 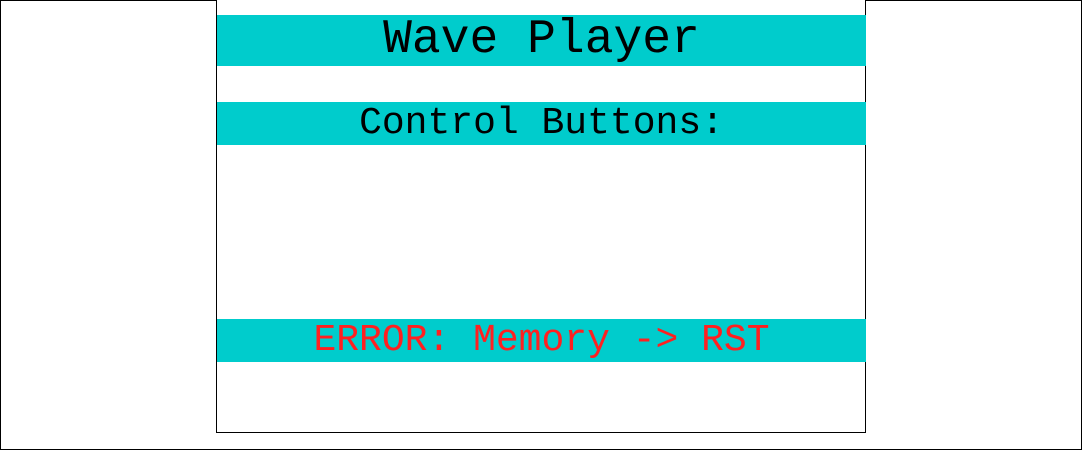 I want to click on error-message: ERROR: Memory -> RST, so click(x=541, y=340).